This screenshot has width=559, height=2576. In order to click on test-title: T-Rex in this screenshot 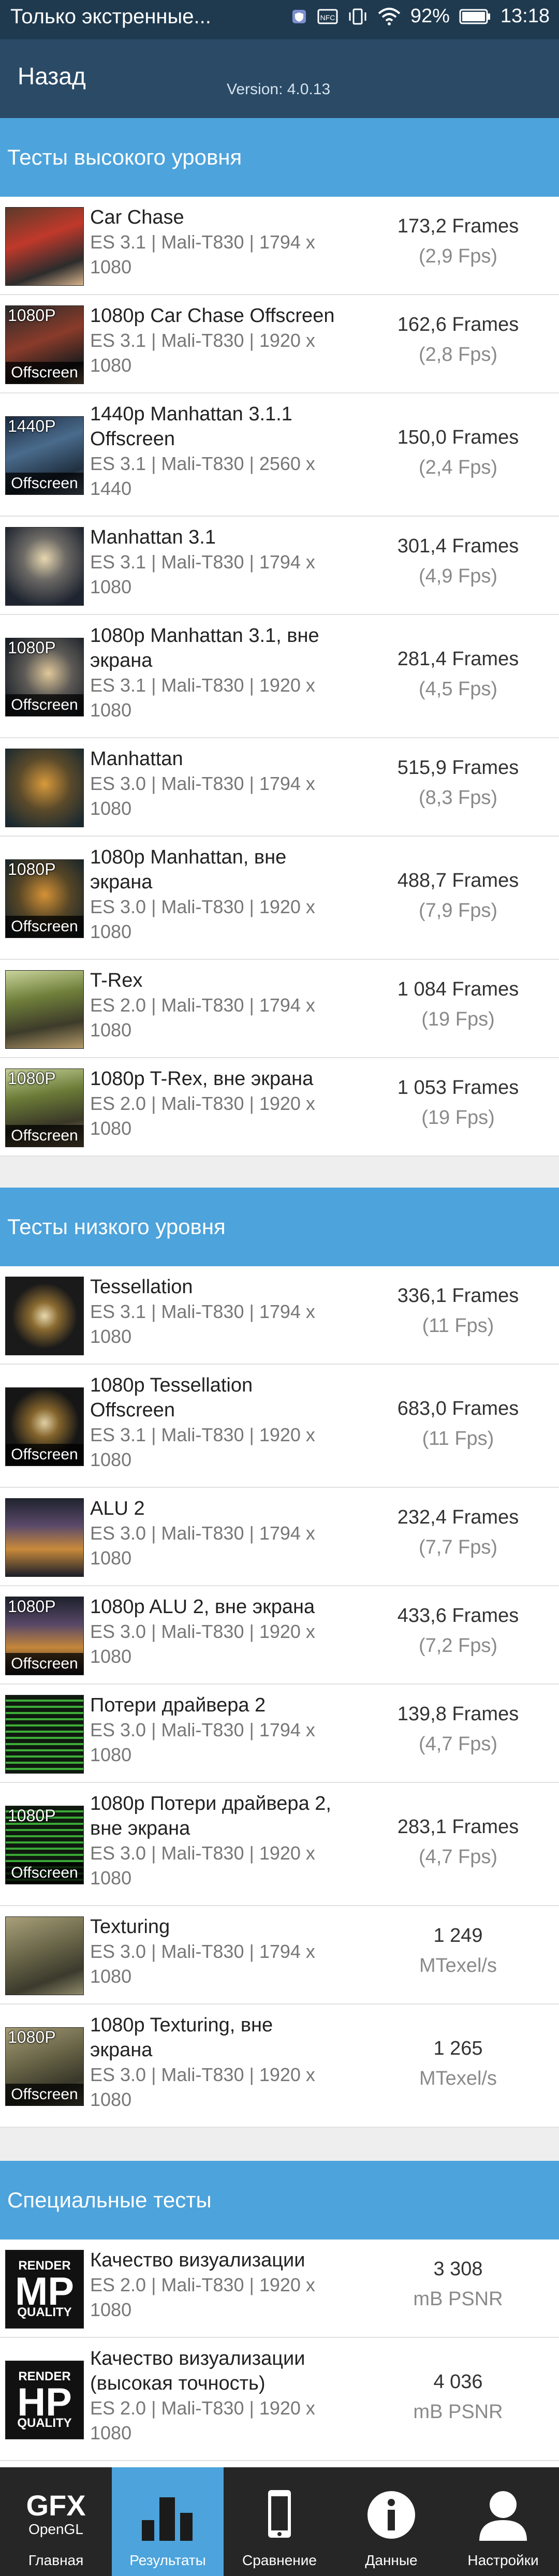, I will do `click(116, 981)`.